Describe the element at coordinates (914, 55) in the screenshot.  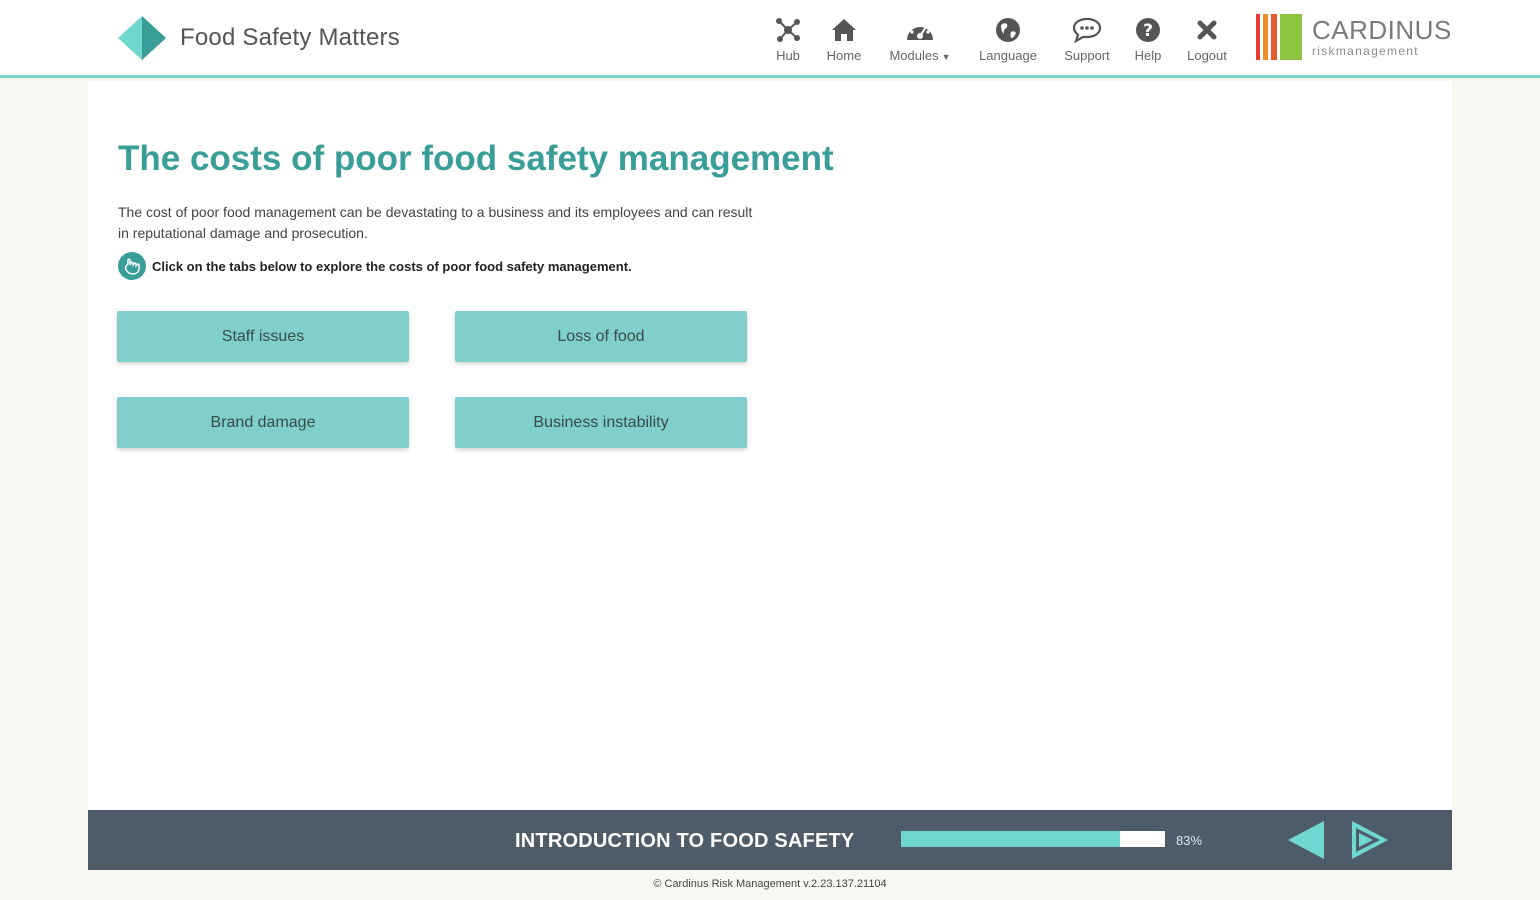
I see `nav-label-text: Modules` at that location.